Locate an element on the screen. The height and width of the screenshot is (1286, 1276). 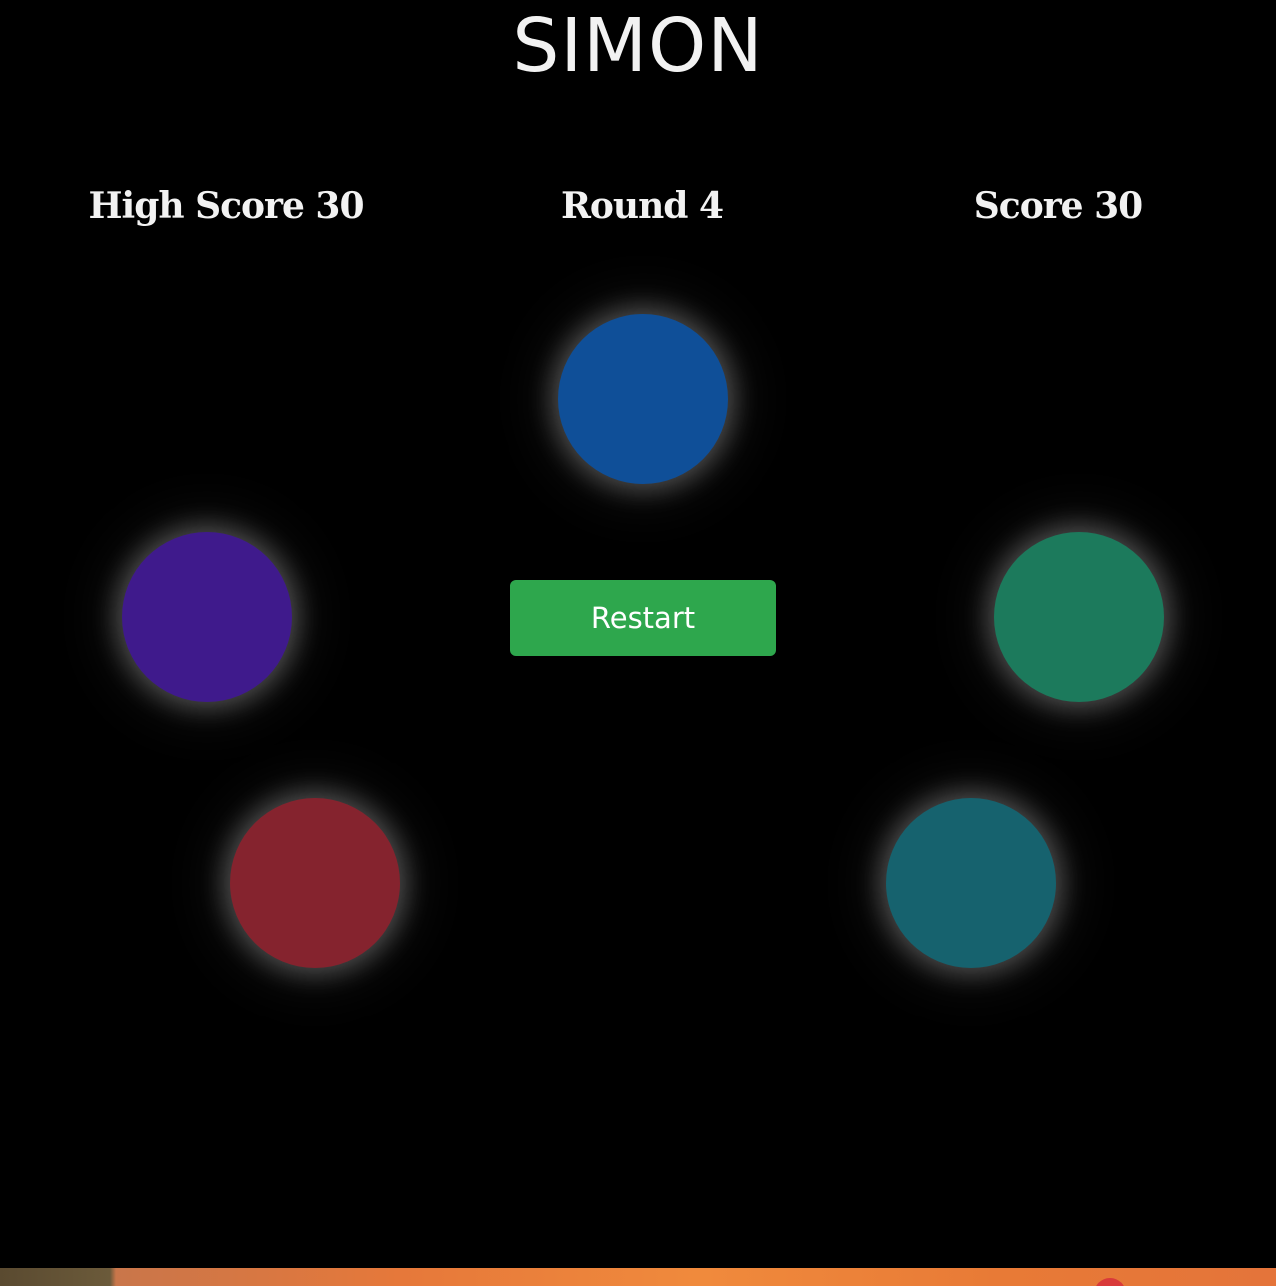
blue-pad is located at coordinates (643, 399).